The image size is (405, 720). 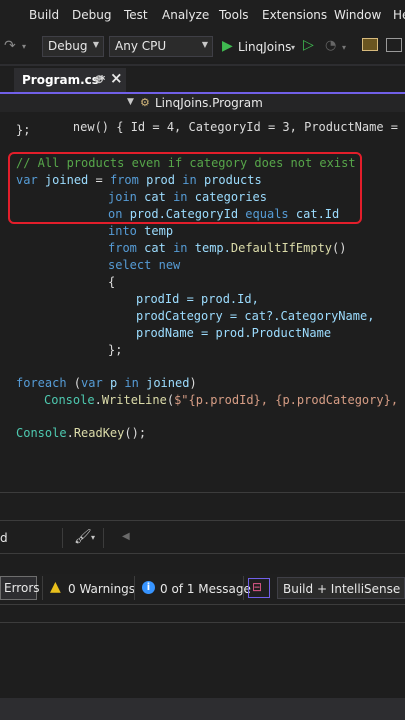 What do you see at coordinates (10, 46) in the screenshot?
I see `redo-icon: ↷` at bounding box center [10, 46].